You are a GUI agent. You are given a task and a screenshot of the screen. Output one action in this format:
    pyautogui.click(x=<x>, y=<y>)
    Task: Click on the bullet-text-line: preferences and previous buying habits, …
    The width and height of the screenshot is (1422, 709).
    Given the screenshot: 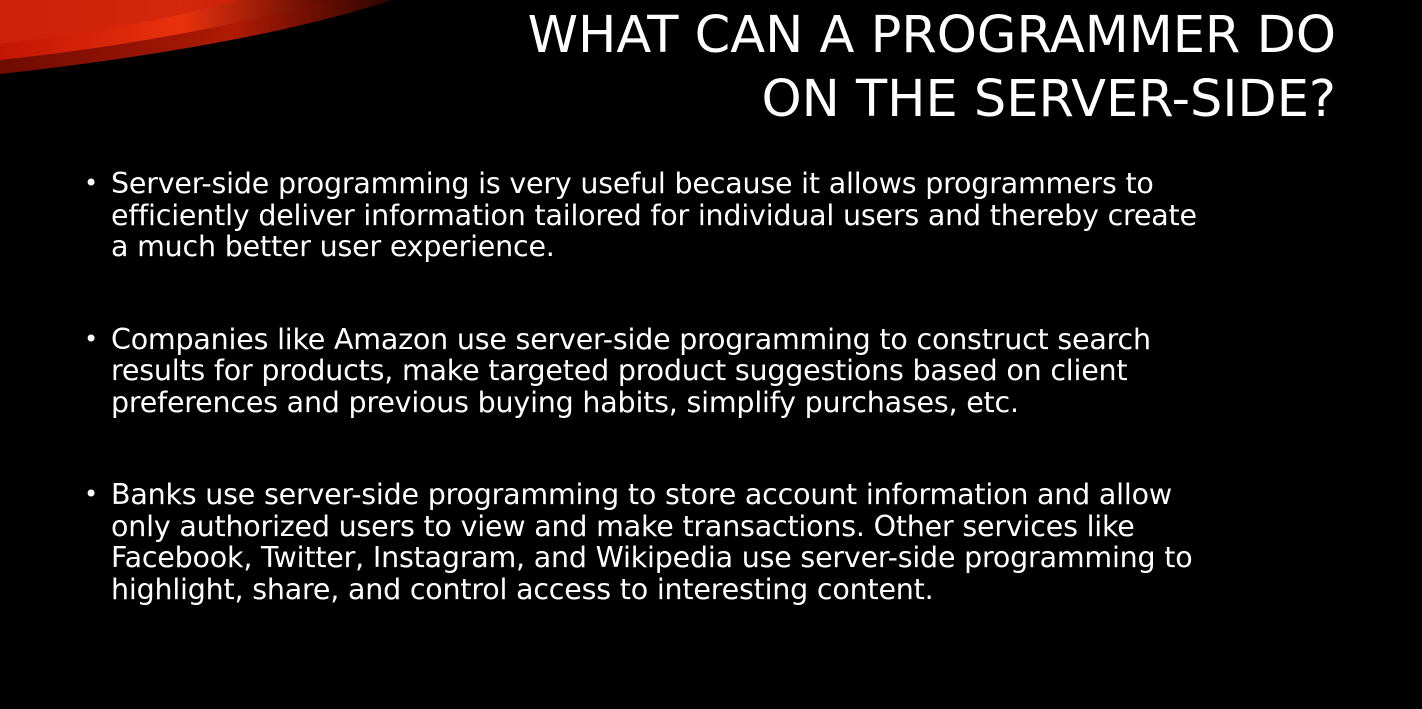 What is the action you would take?
    pyautogui.click(x=565, y=402)
    